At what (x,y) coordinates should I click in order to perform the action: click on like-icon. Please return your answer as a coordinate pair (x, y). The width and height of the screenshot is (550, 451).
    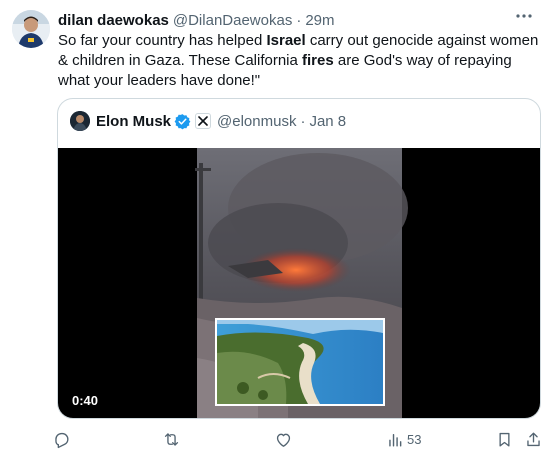
    Looking at the image, I should click on (283, 440).